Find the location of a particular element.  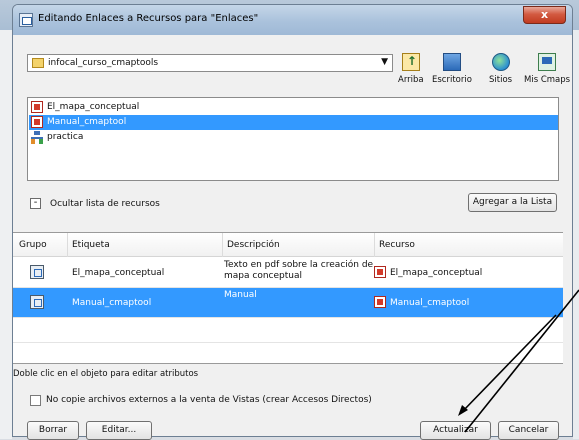

row-label: Manual_cmaptool is located at coordinates (112, 303).